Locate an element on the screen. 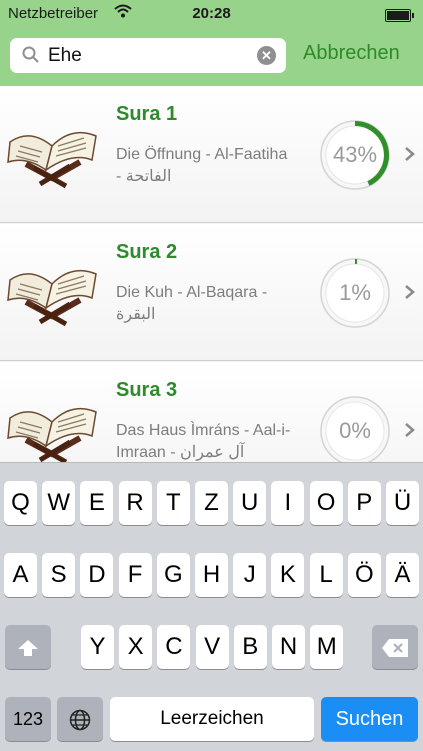  key-l: L is located at coordinates (326, 575).